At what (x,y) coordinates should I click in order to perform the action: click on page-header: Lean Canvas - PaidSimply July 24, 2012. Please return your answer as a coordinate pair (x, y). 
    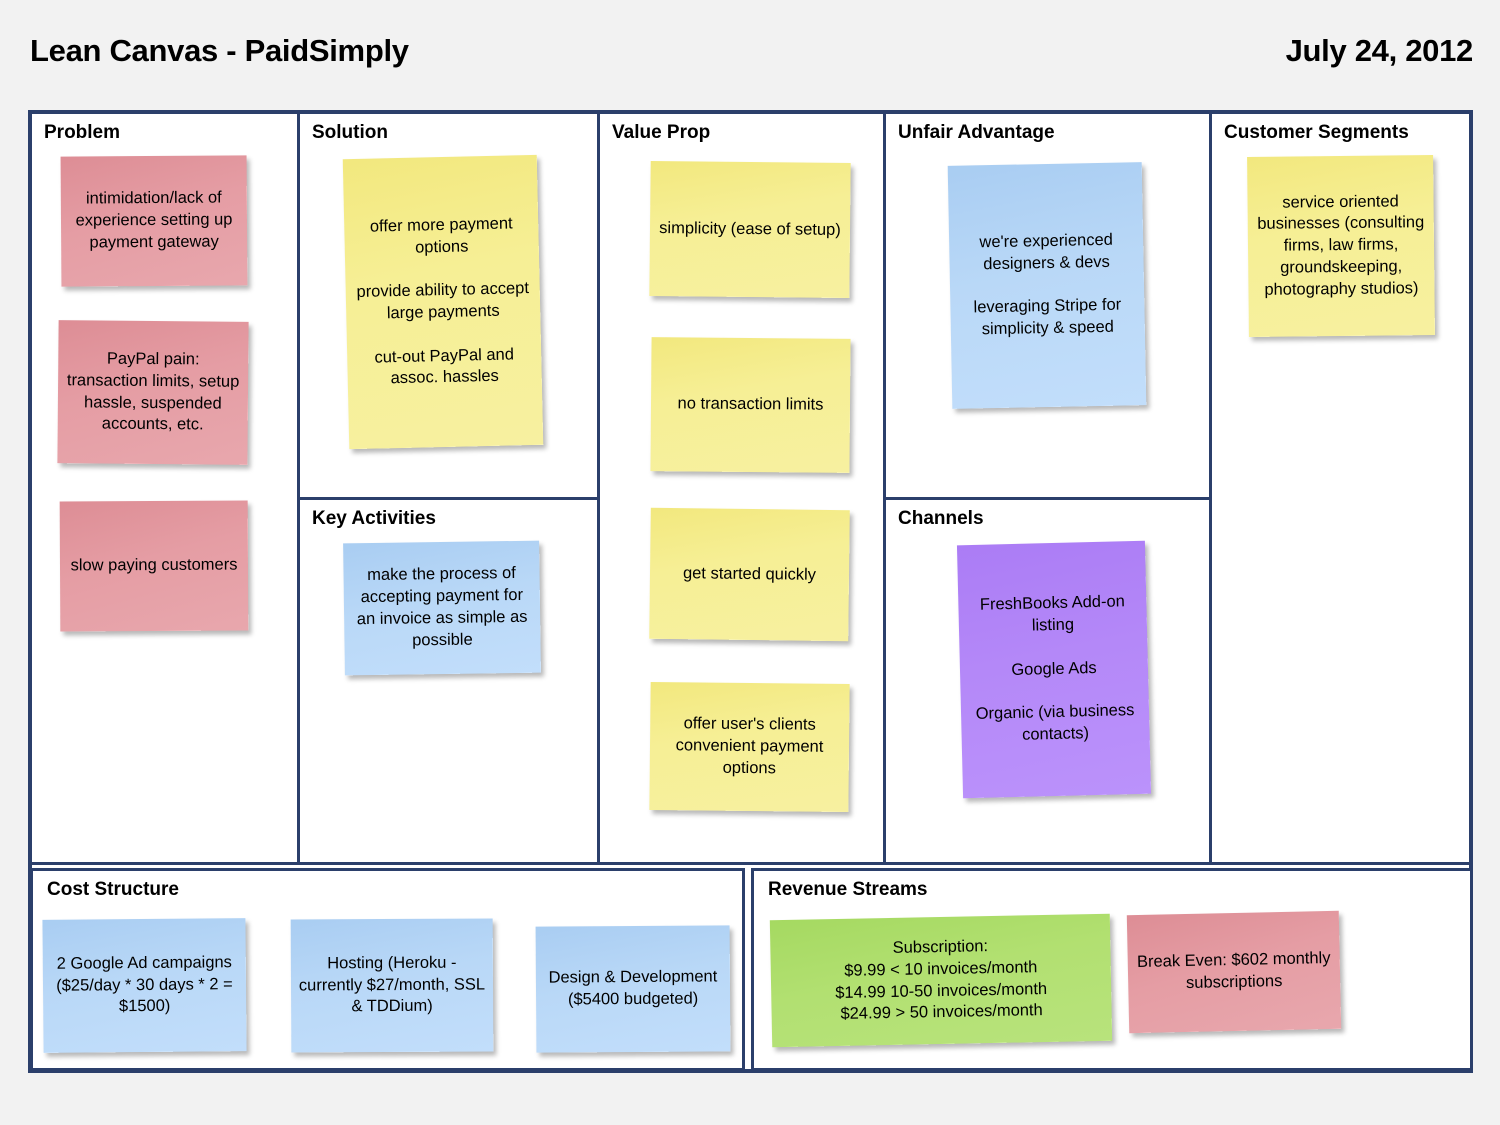
    Looking at the image, I should click on (751, 51).